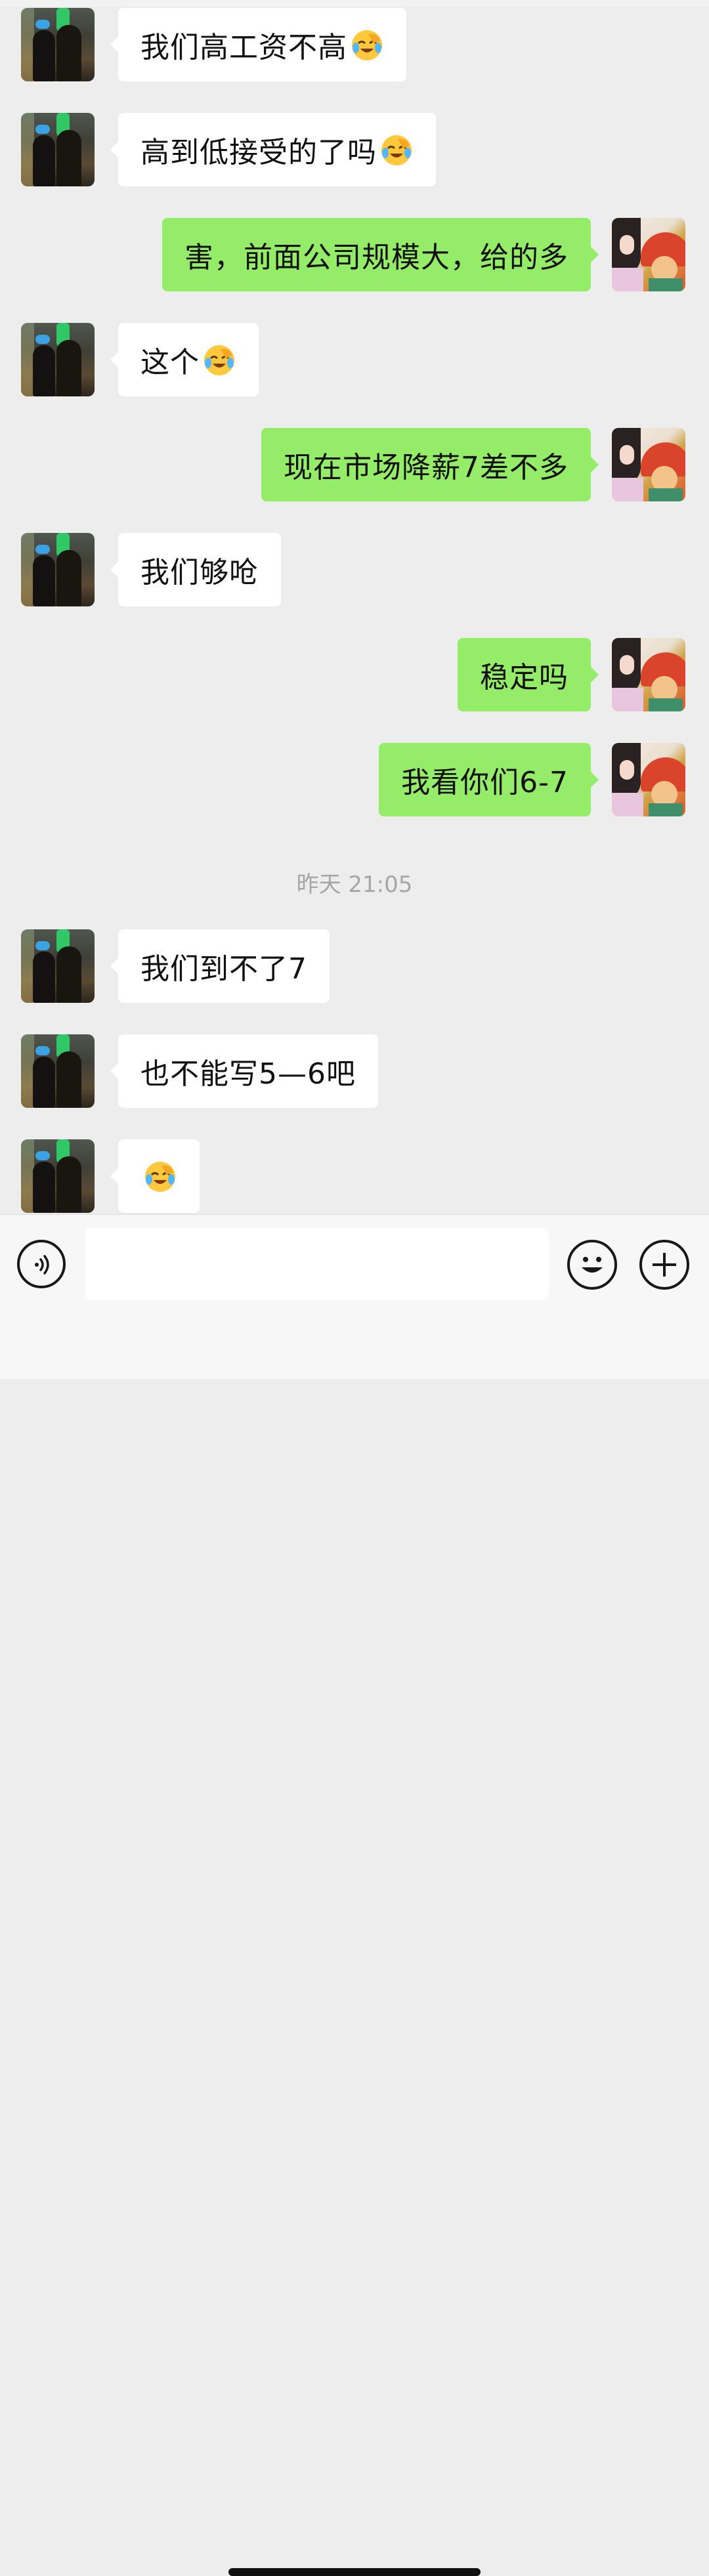 The image size is (709, 2576). What do you see at coordinates (354, 1176) in the screenshot?
I see `message-row-incoming` at bounding box center [354, 1176].